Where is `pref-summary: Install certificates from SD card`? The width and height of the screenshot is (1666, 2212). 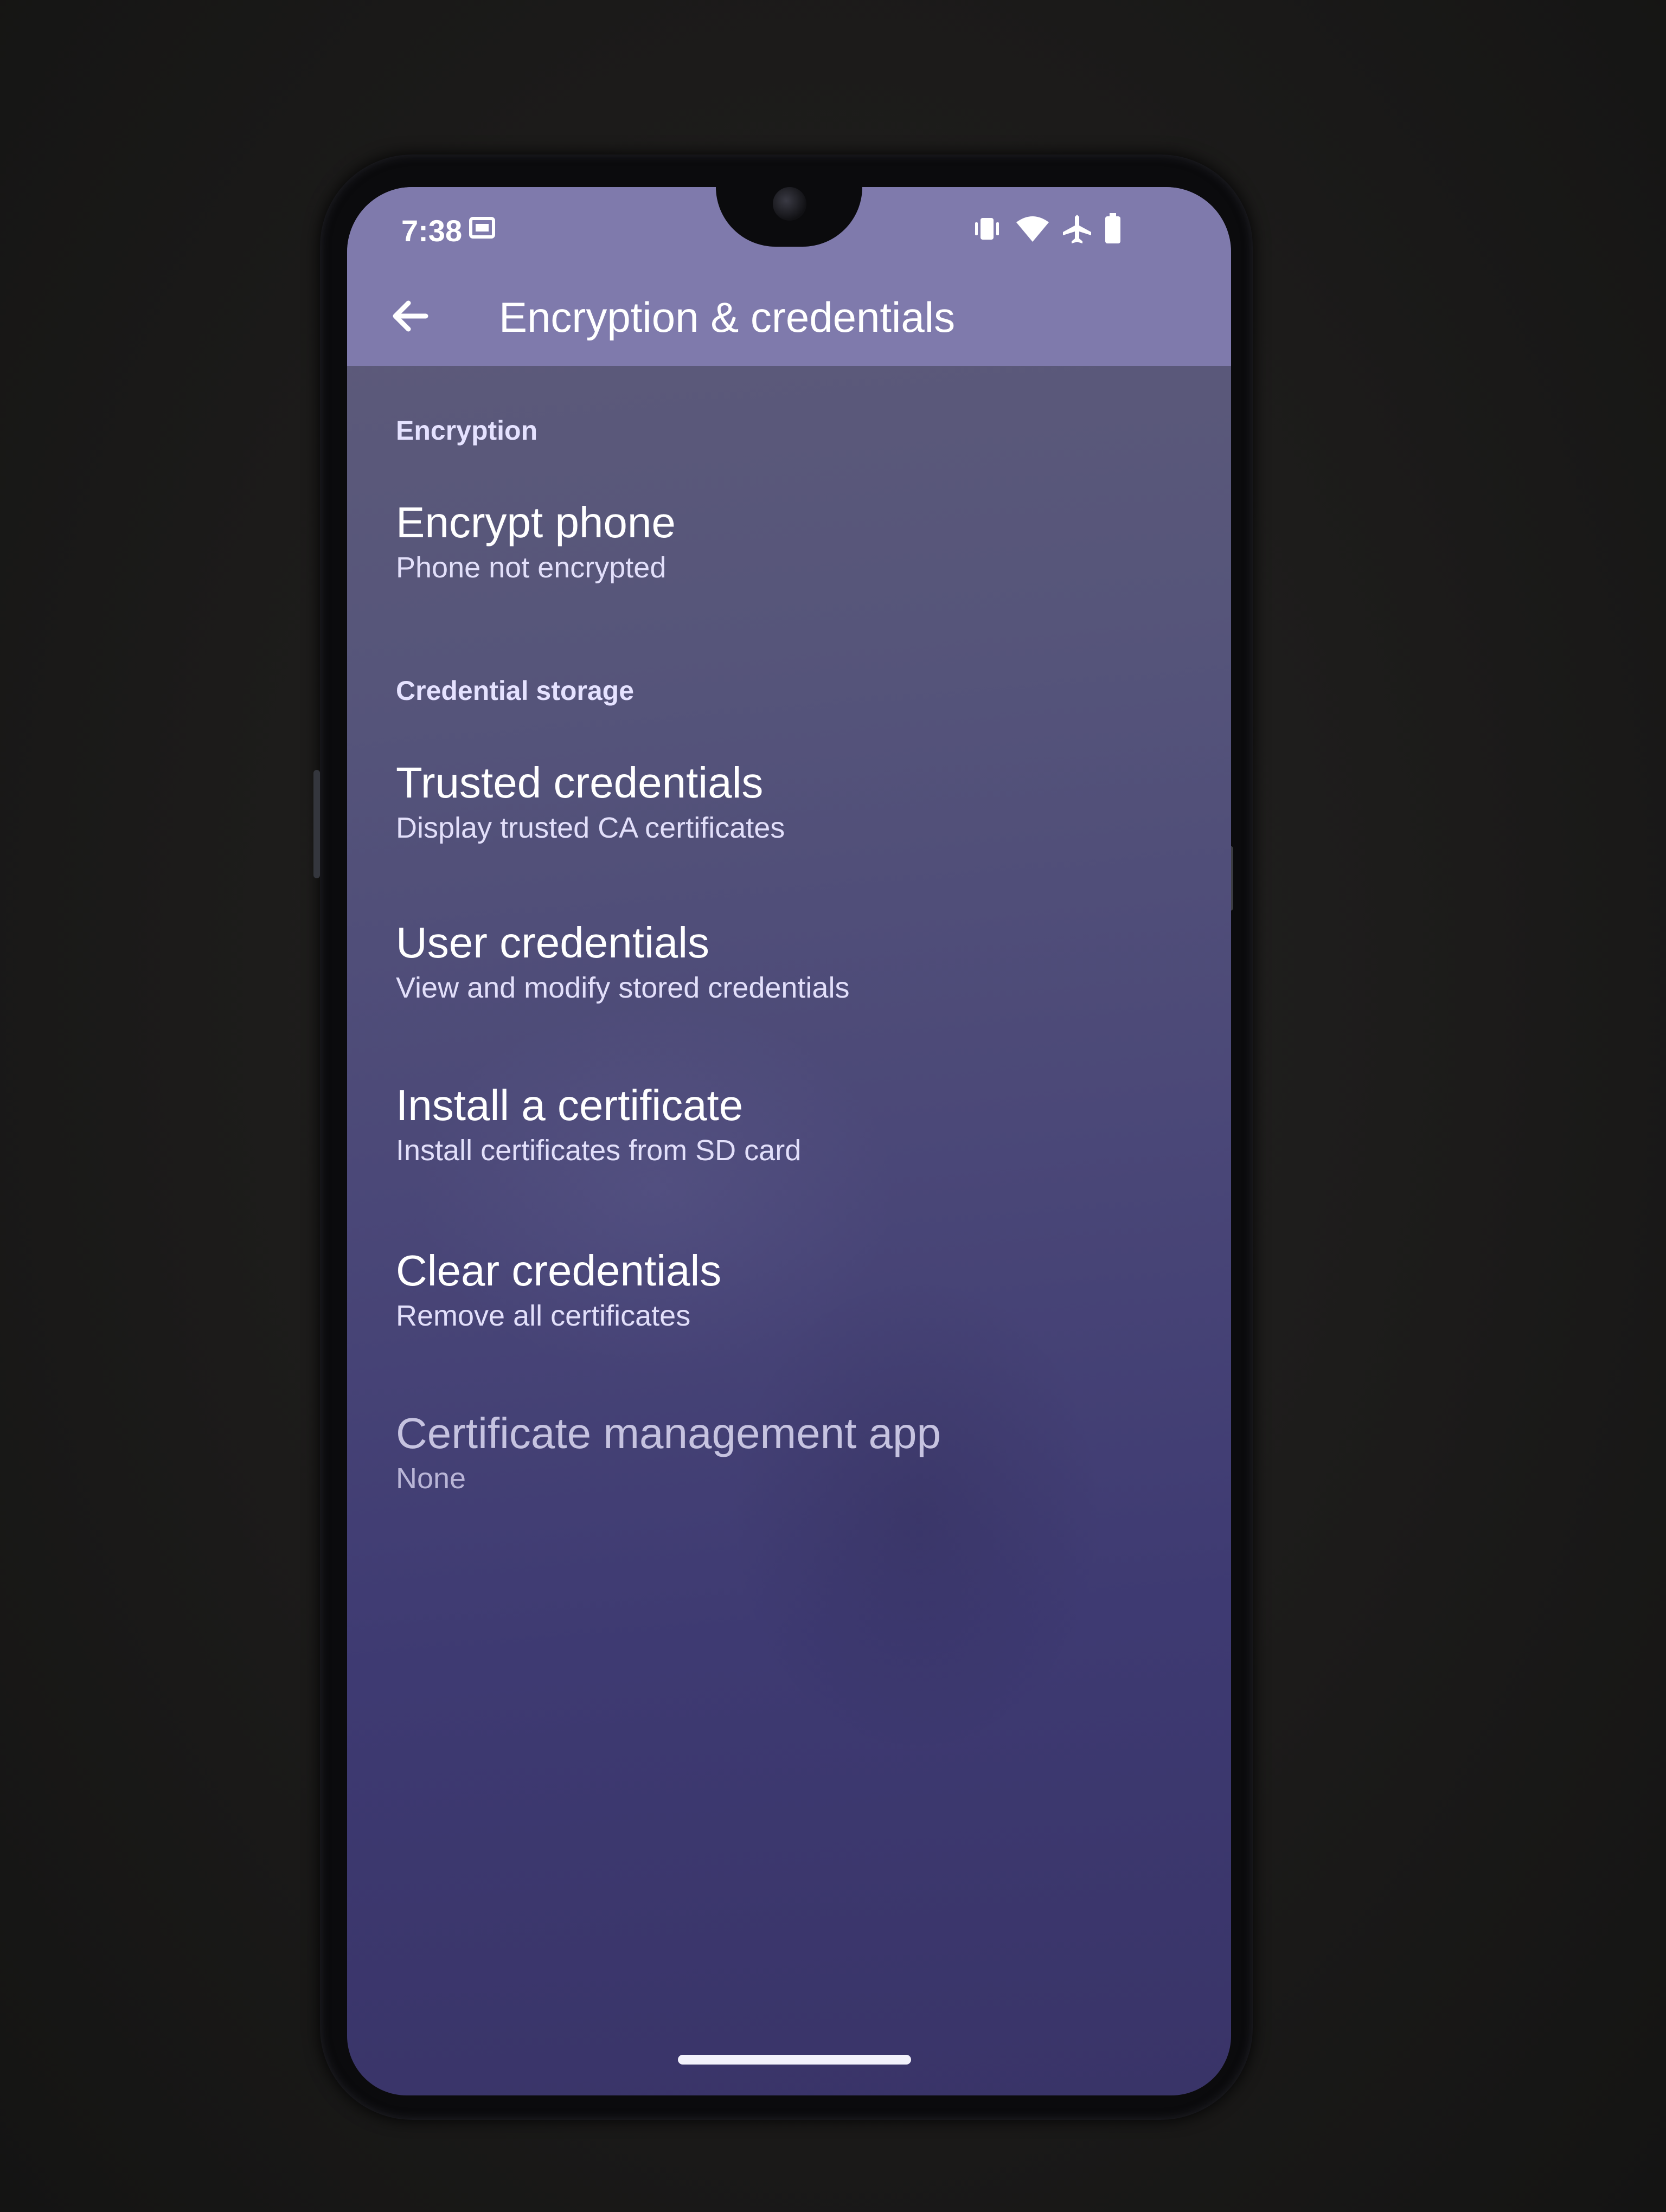
pref-summary: Install certificates from SD card is located at coordinates (599, 1150).